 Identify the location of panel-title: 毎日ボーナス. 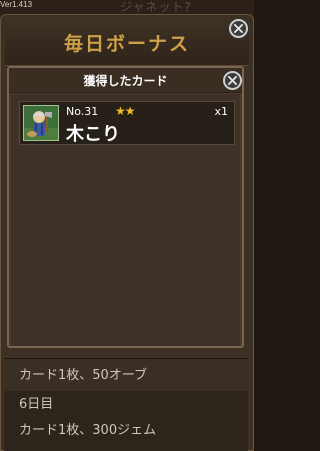
(126, 44).